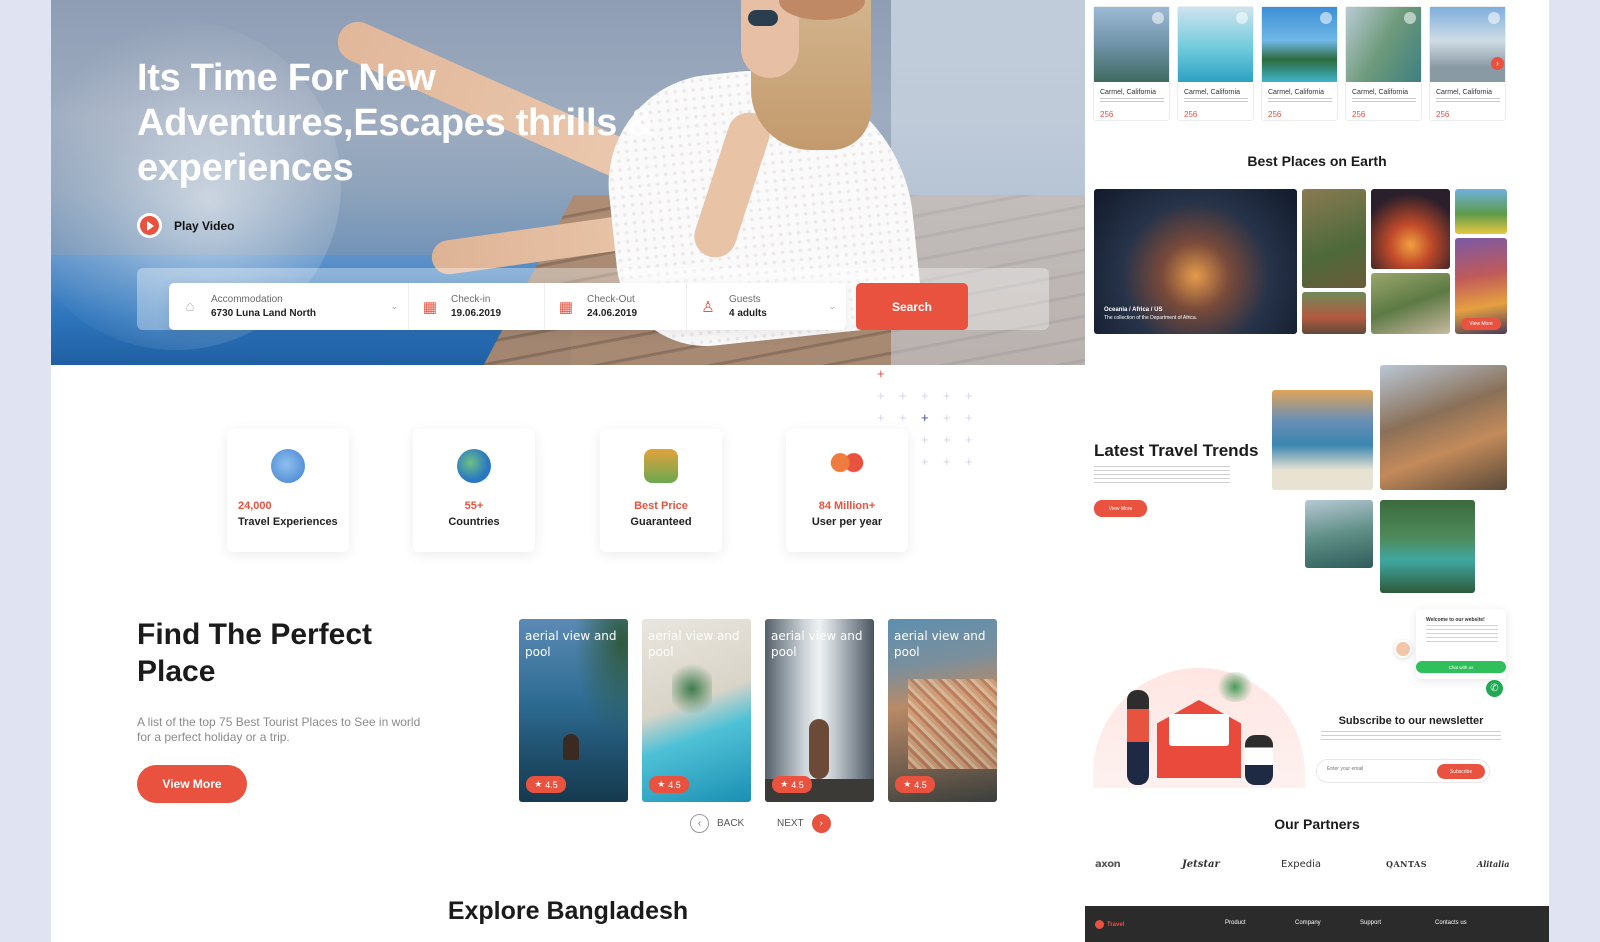 The width and height of the screenshot is (1600, 942). I want to click on guests-field: ♙ Guests 4 adults ⌄, so click(766, 306).